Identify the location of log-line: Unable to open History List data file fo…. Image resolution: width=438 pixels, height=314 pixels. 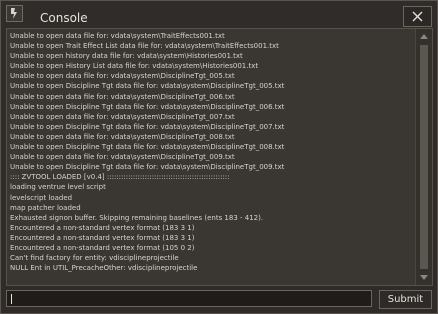
(134, 66).